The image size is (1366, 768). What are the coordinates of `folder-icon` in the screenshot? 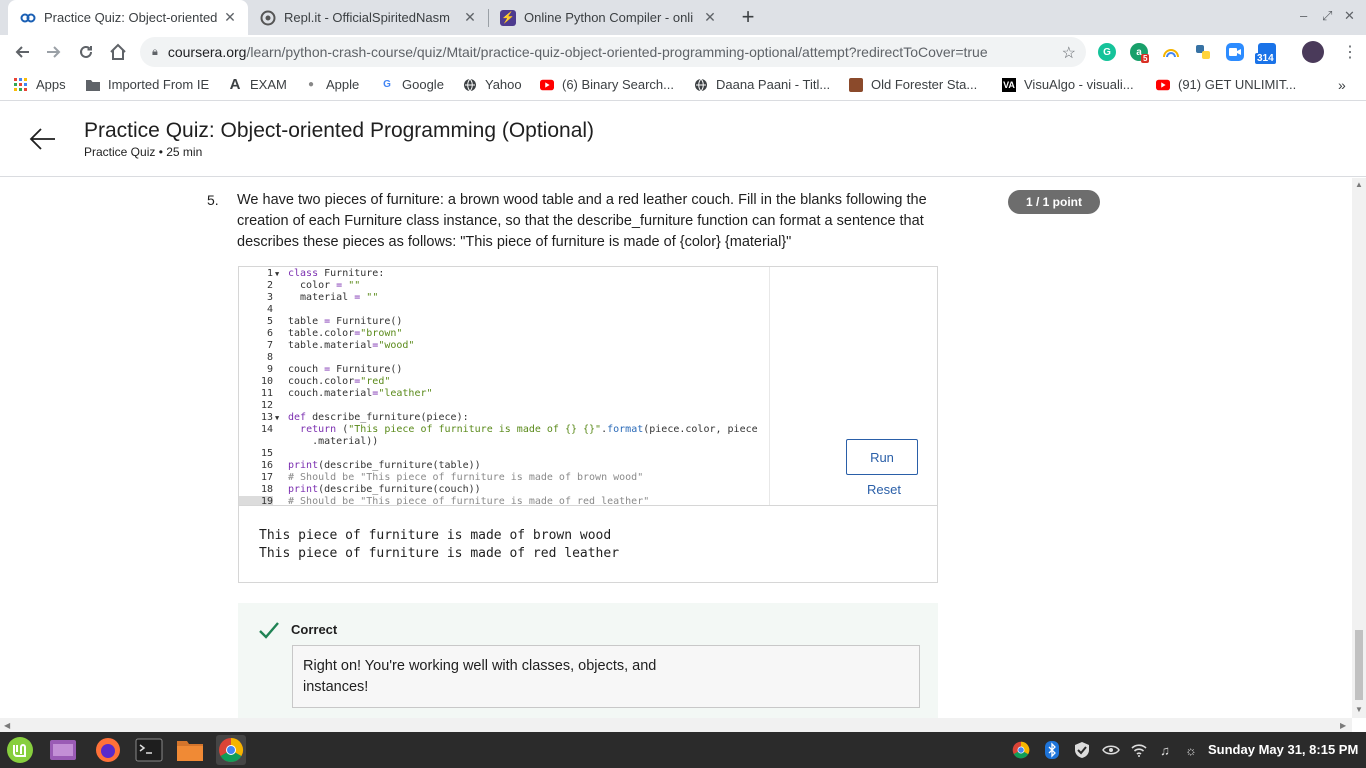 It's located at (93, 85).